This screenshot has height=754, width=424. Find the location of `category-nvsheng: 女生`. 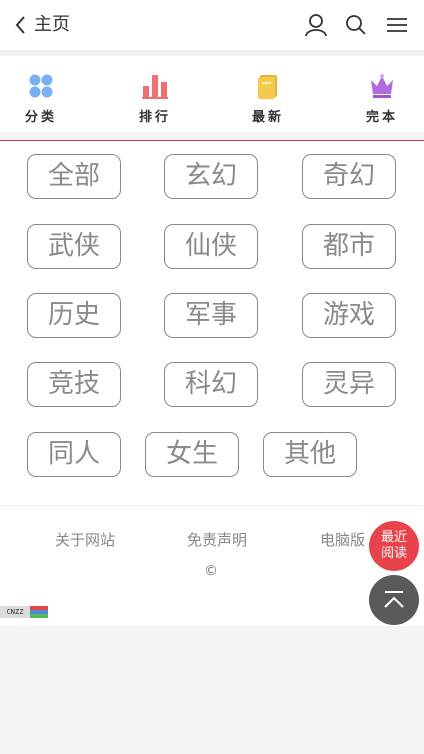

category-nvsheng: 女生 is located at coordinates (192, 454).